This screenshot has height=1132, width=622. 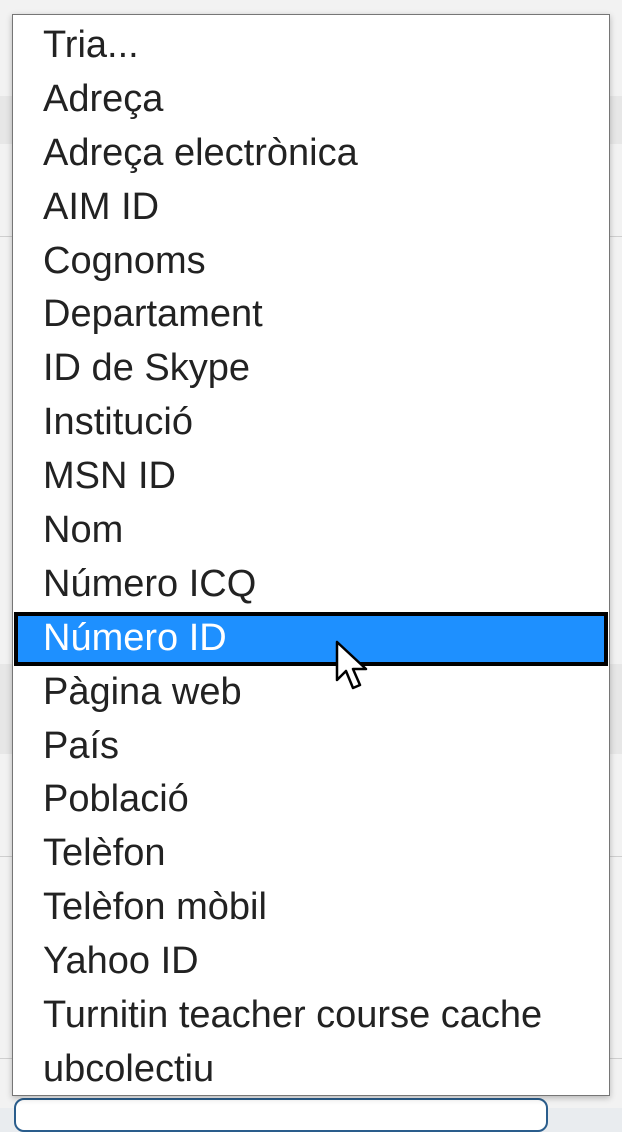 What do you see at coordinates (311, 100) in the screenshot?
I see `option-adreca: Adreça` at bounding box center [311, 100].